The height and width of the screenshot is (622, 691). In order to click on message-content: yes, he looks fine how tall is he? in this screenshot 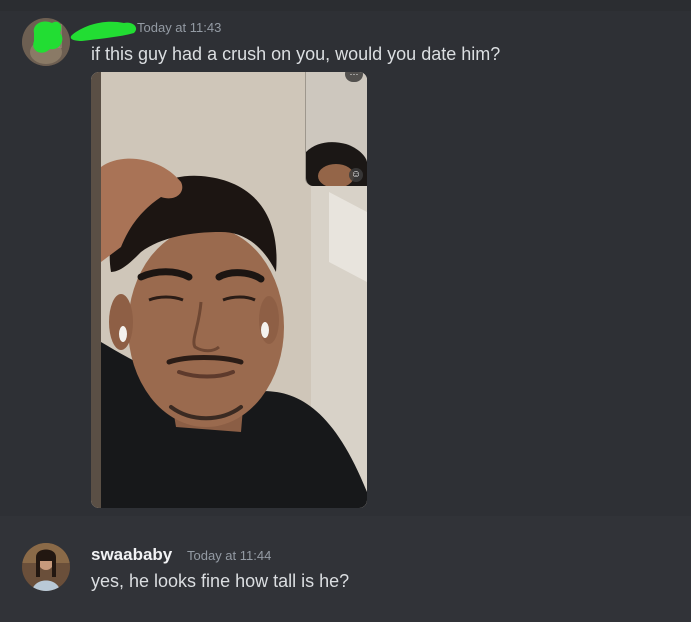, I will do `click(220, 581)`.